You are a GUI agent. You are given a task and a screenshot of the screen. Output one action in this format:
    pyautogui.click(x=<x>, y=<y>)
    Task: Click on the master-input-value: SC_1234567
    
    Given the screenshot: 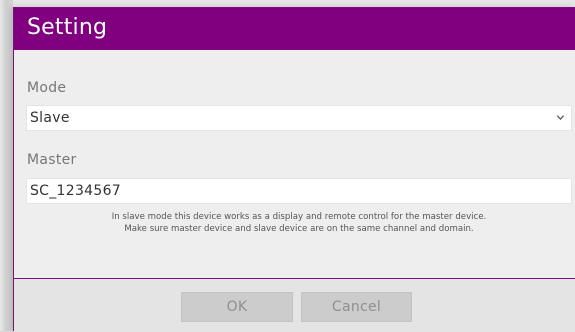 What is the action you would take?
    pyautogui.click(x=76, y=191)
    